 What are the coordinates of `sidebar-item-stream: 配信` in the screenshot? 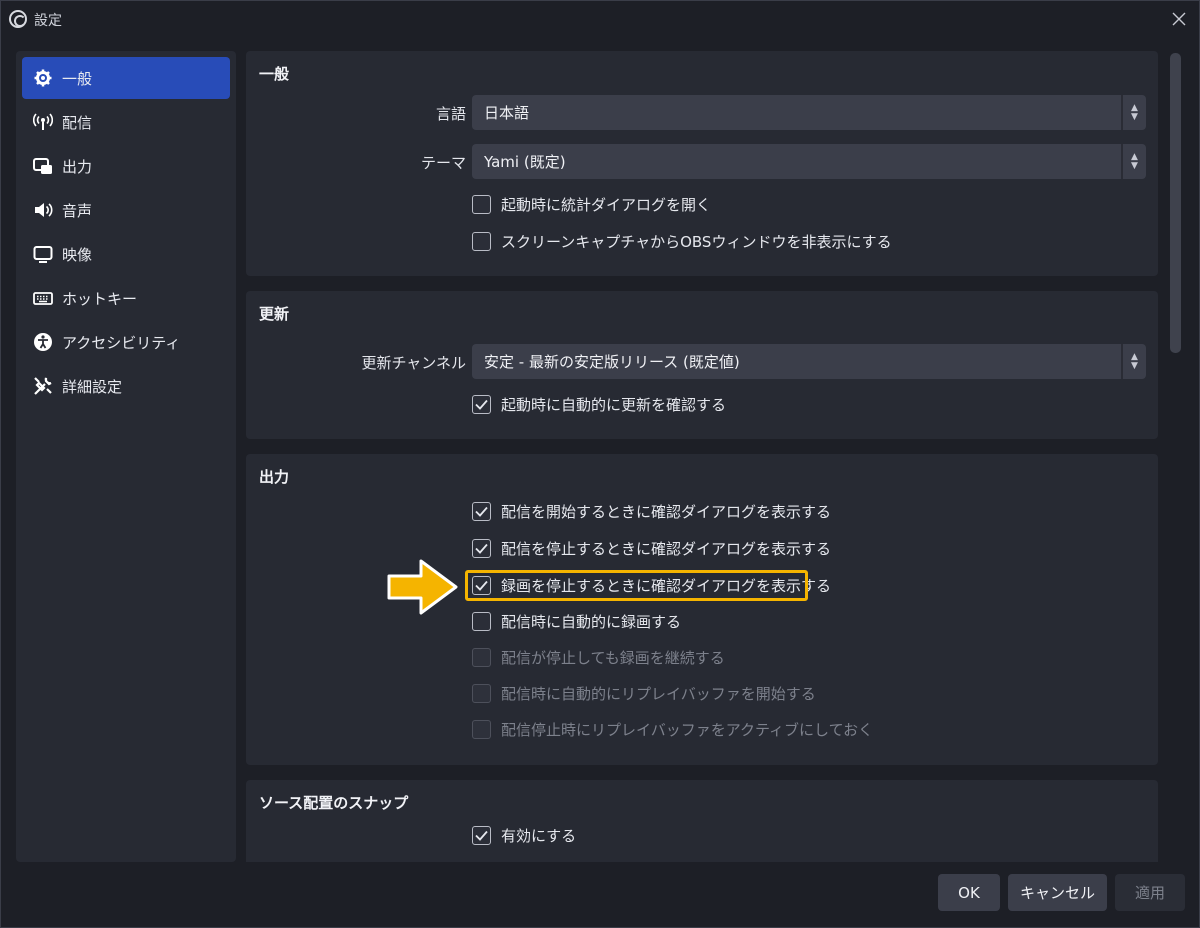 It's located at (126, 122).